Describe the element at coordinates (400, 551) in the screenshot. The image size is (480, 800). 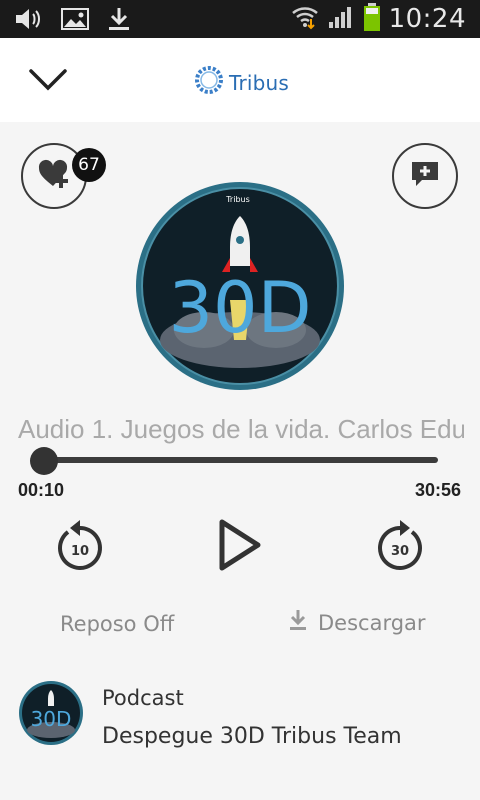
I see `svg-text: 30` at that location.